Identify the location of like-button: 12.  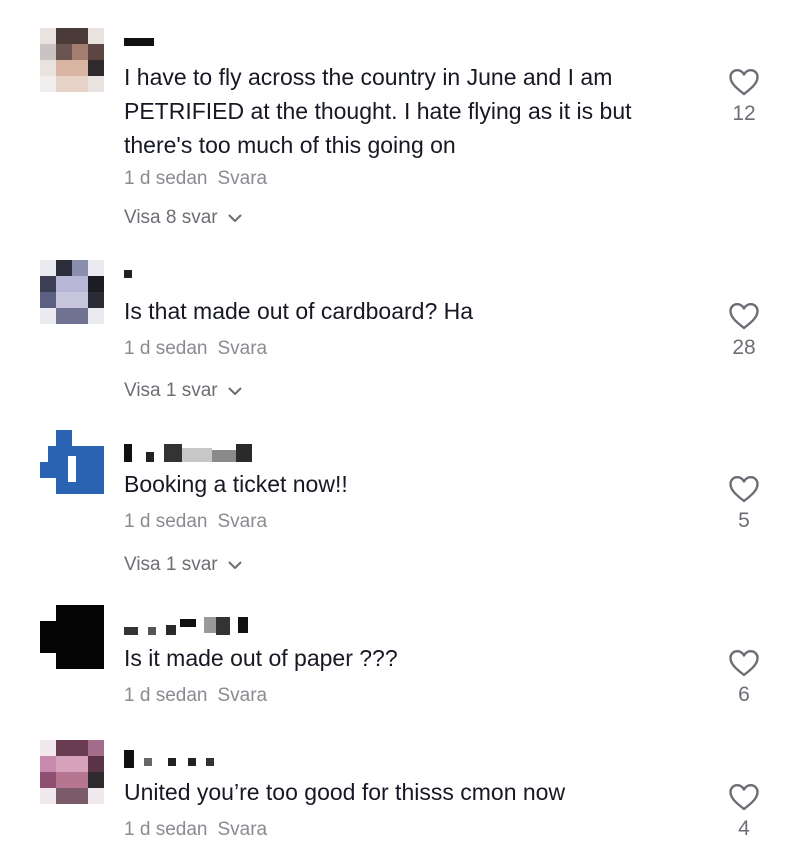
(744, 97).